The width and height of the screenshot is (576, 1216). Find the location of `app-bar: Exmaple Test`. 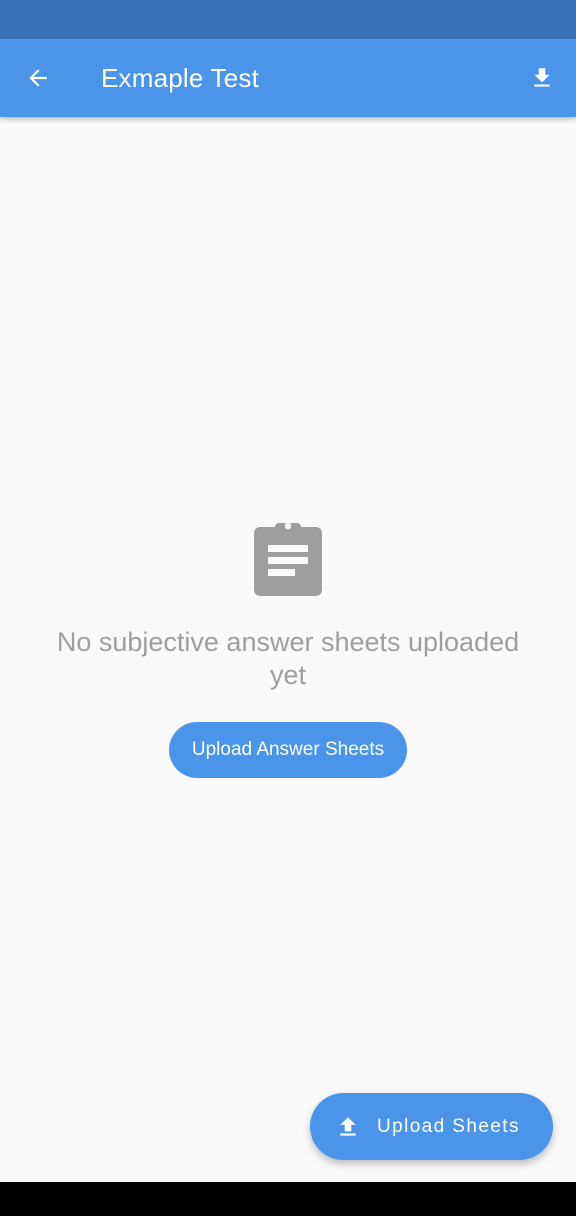

app-bar: Exmaple Test is located at coordinates (288, 78).